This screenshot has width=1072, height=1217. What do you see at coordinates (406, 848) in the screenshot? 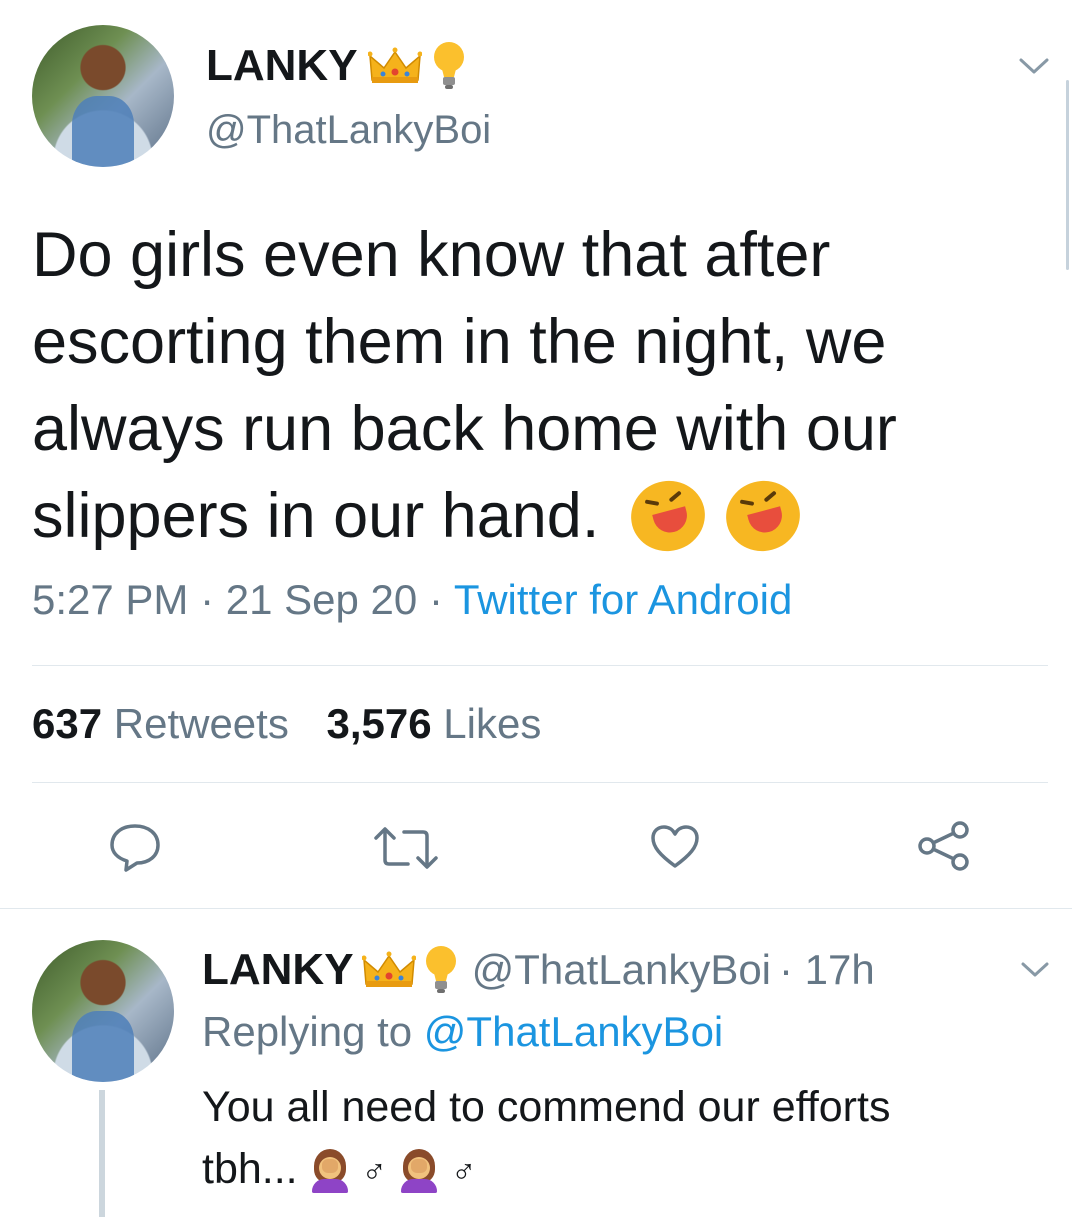
I see `retweet-icon` at bounding box center [406, 848].